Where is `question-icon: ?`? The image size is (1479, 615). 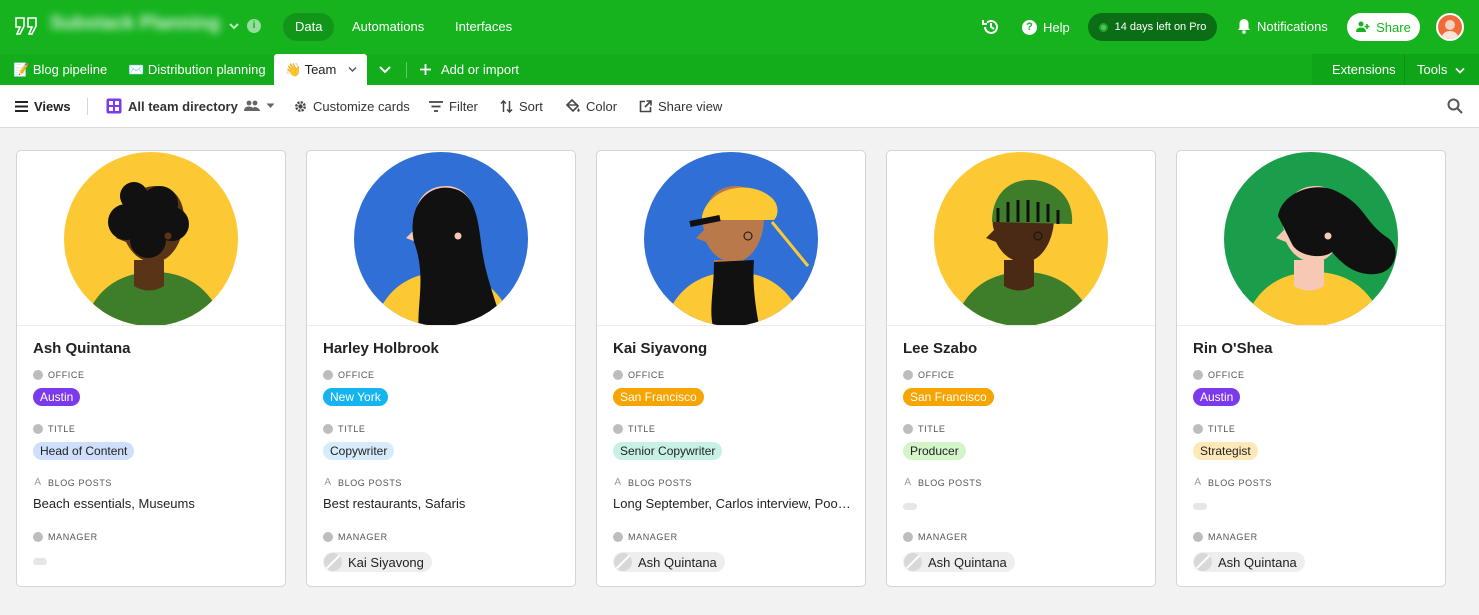
question-icon: ? is located at coordinates (1029, 27).